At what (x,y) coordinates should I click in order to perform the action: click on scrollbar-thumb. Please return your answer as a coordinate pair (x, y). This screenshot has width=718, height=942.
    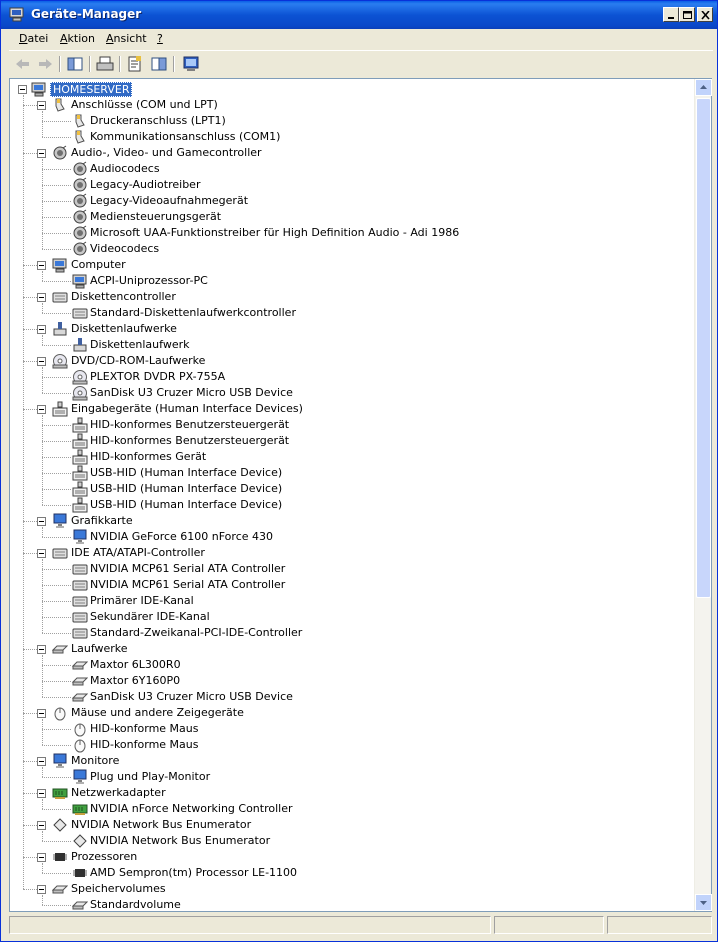
    Looking at the image, I should click on (703, 348).